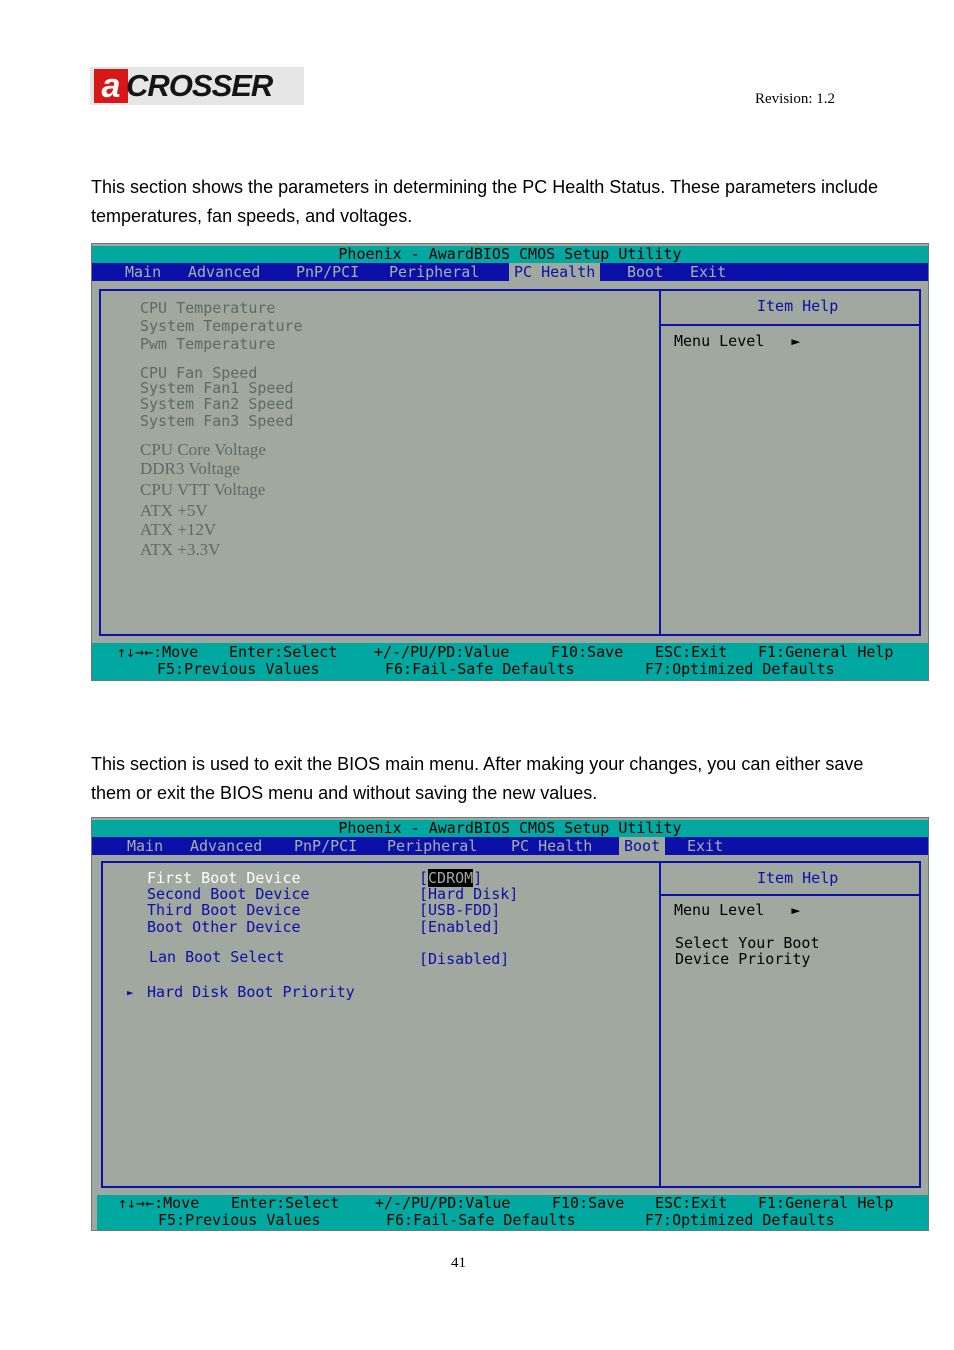 This screenshot has width=954, height=1350. What do you see at coordinates (217, 404) in the screenshot?
I see `item-sys-fan2: System Fan2 Speed` at bounding box center [217, 404].